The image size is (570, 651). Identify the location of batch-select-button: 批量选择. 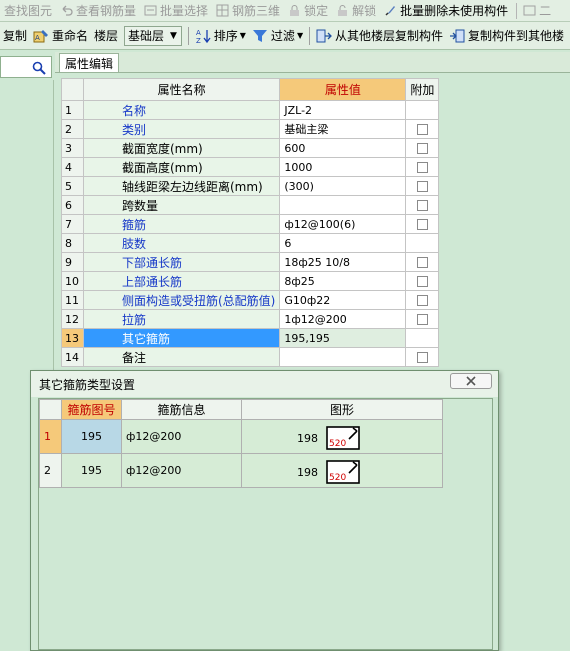
(176, 10).